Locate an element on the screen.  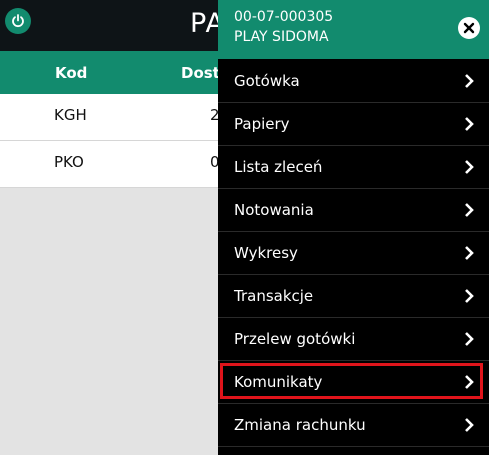
menu-item-label: Komunikaty is located at coordinates (278, 382).